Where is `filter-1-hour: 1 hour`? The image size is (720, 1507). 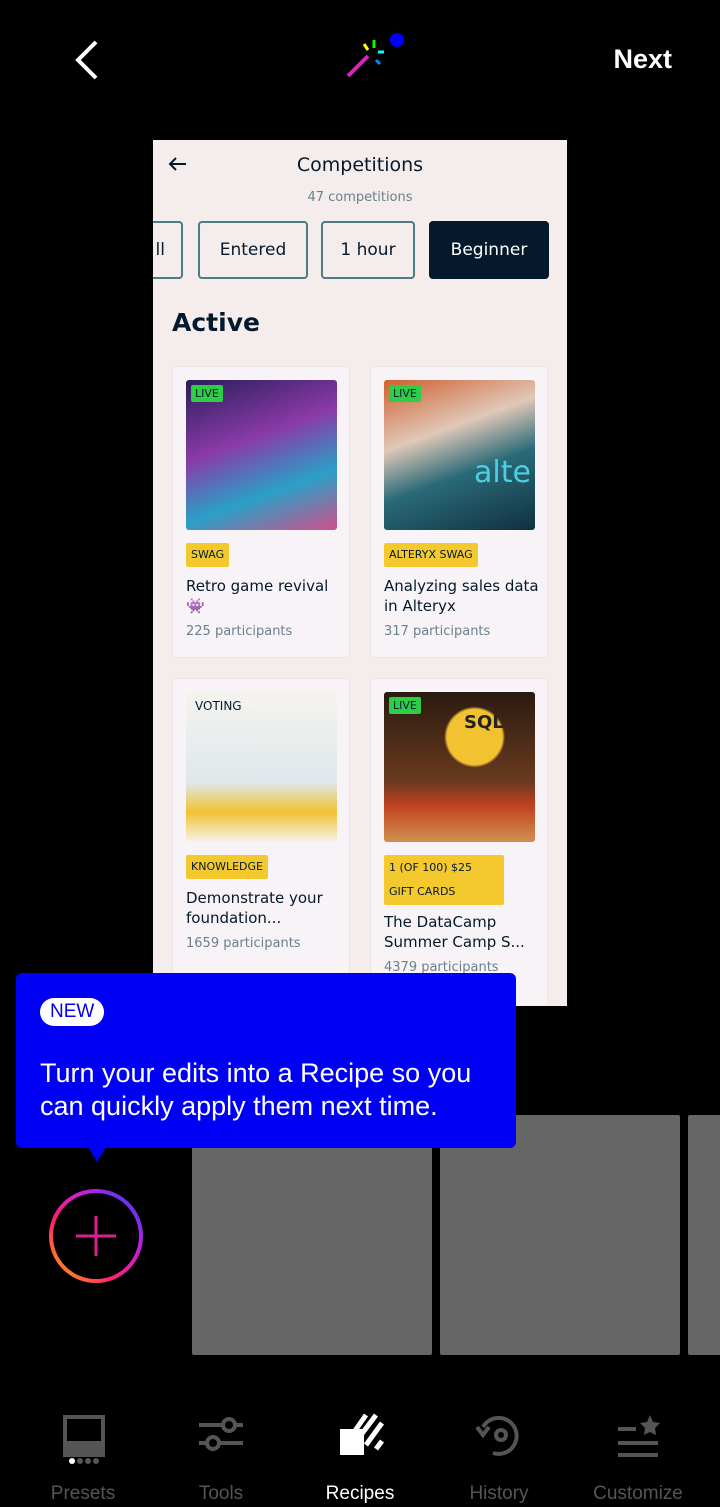 filter-1-hour: 1 hour is located at coordinates (368, 250).